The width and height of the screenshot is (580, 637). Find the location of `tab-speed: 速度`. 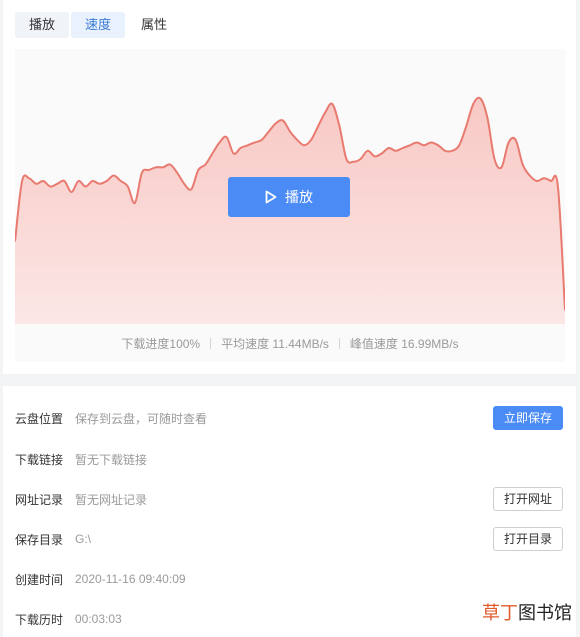

tab-speed: 速度 is located at coordinates (98, 25).